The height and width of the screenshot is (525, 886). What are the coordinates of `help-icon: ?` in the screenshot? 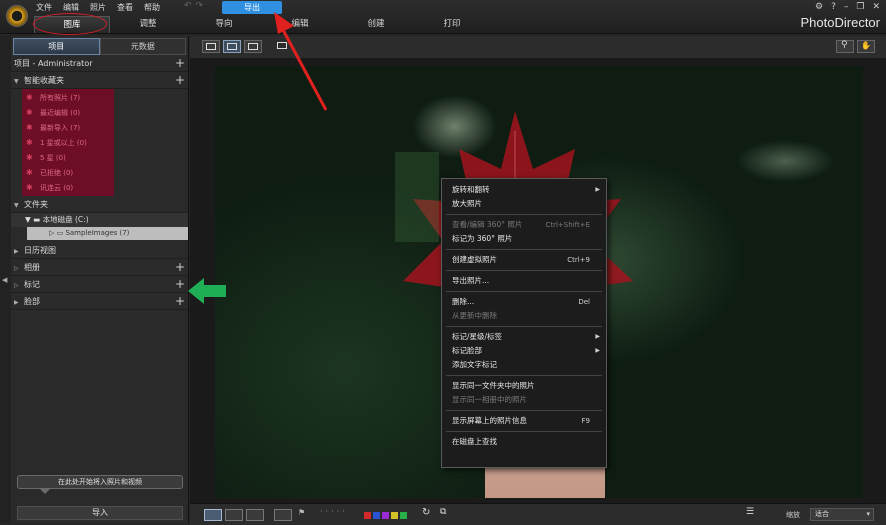 It's located at (833, 7).